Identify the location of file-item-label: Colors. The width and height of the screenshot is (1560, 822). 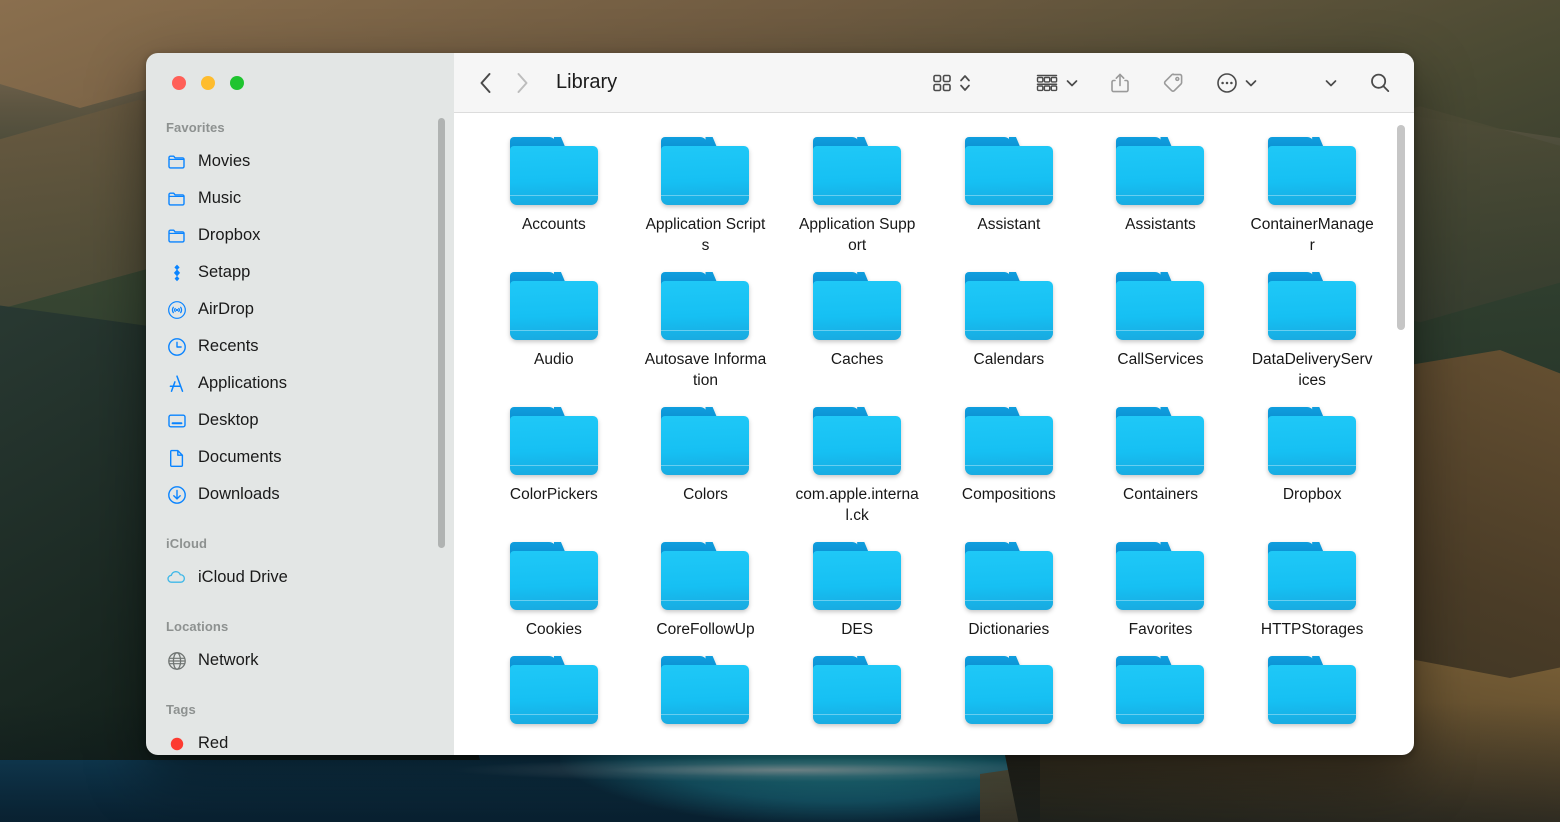
(705, 494).